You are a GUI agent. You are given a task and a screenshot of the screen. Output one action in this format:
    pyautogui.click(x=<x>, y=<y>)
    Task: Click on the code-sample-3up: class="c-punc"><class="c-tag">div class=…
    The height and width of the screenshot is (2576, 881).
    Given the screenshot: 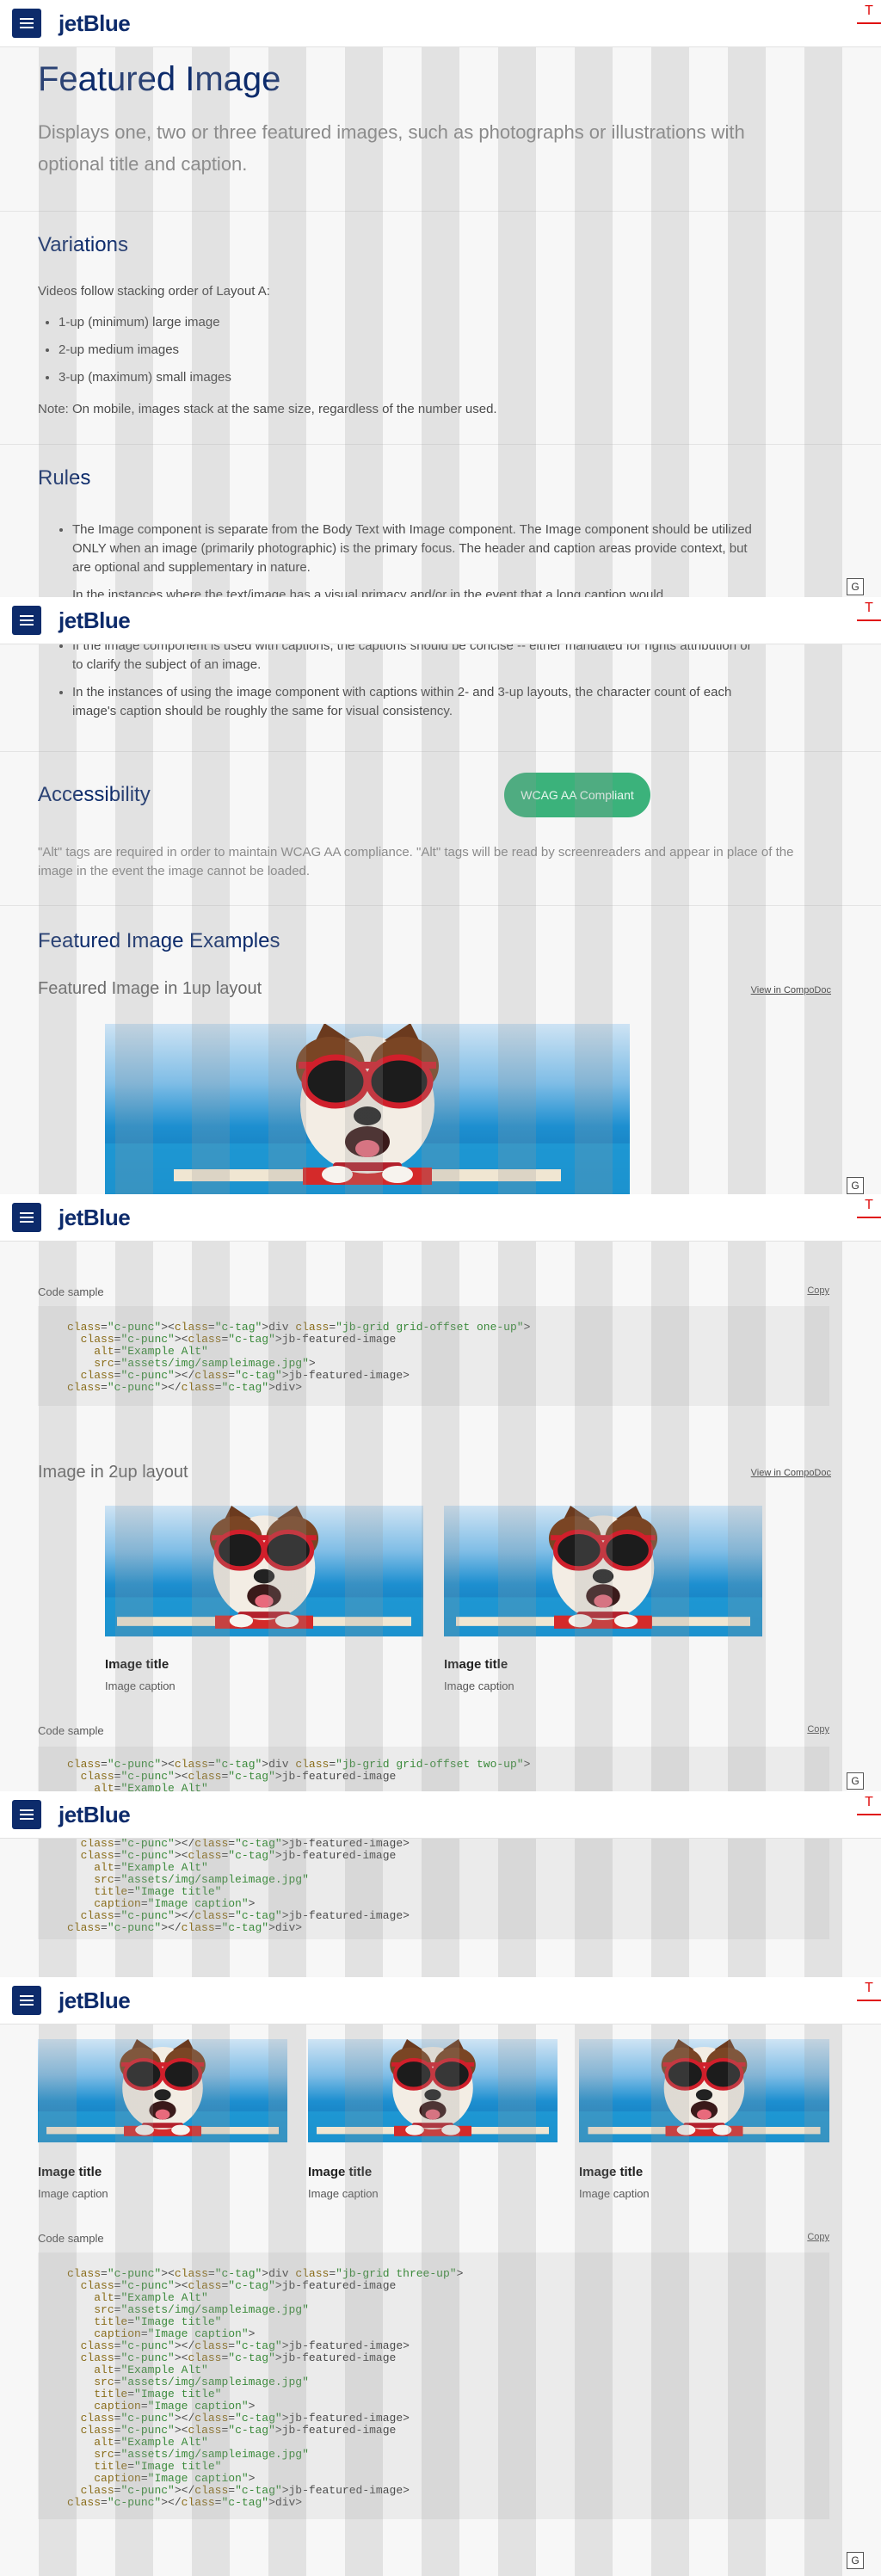 What is the action you would take?
    pyautogui.click(x=433, y=2385)
    